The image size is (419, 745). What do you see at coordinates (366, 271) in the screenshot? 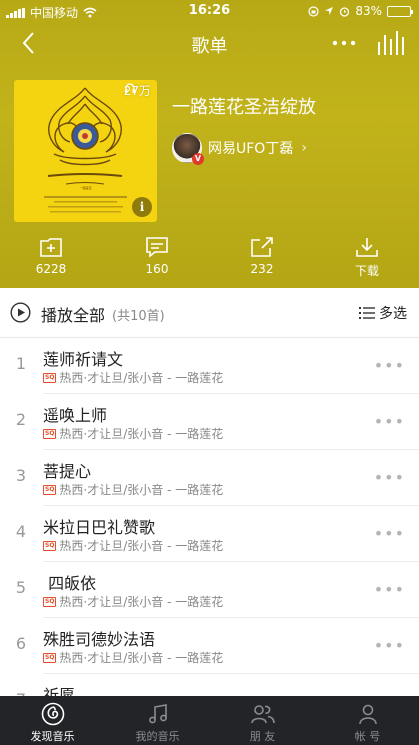
I see `download-label: 下载` at bounding box center [366, 271].